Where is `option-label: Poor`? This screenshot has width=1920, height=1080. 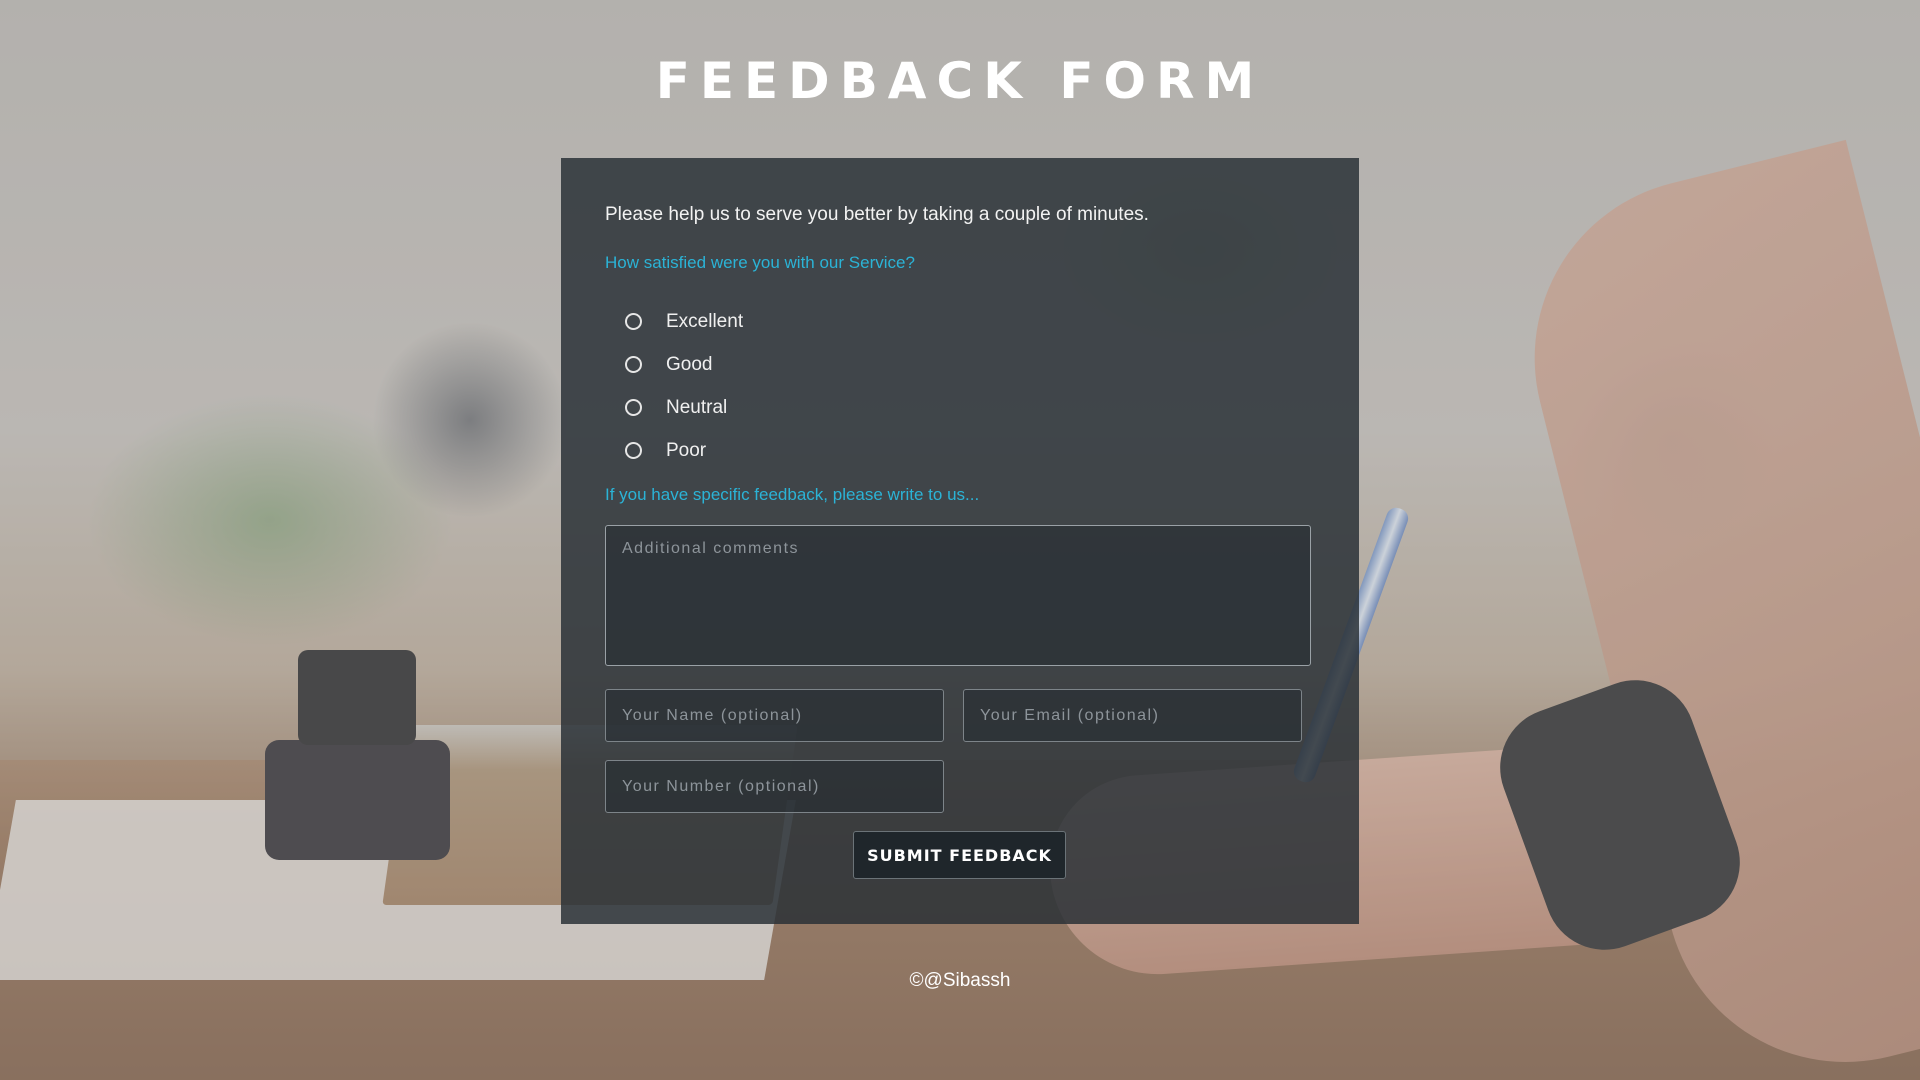
option-label: Poor is located at coordinates (686, 450).